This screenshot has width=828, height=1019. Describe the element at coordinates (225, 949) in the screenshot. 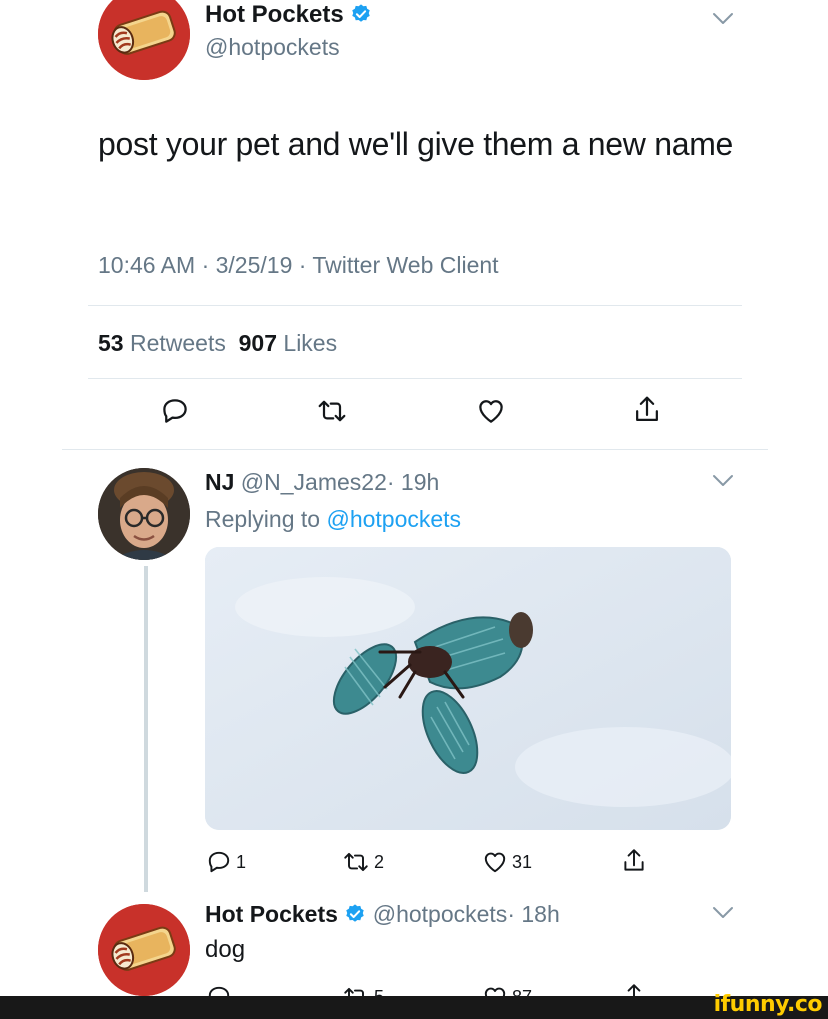

I see `reply2-text: dog` at that location.